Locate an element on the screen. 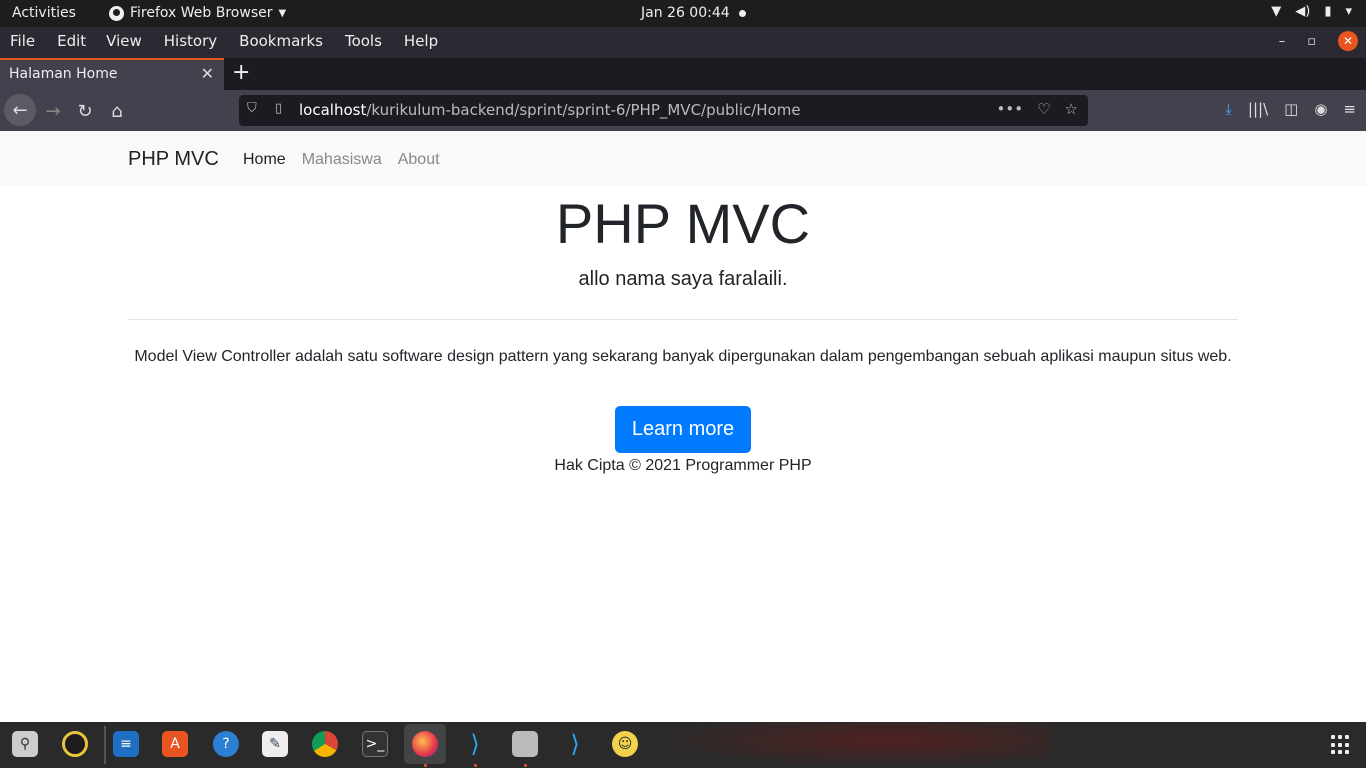 The image size is (1366, 768). tab-halaman-home: Halaman Home ✕ is located at coordinates (112, 74).